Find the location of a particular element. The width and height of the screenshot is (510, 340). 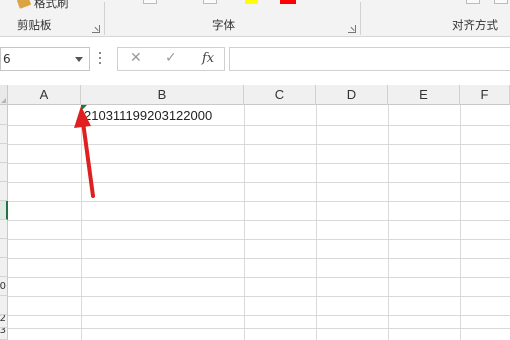

enter-icon: ✓ is located at coordinates (171, 58).